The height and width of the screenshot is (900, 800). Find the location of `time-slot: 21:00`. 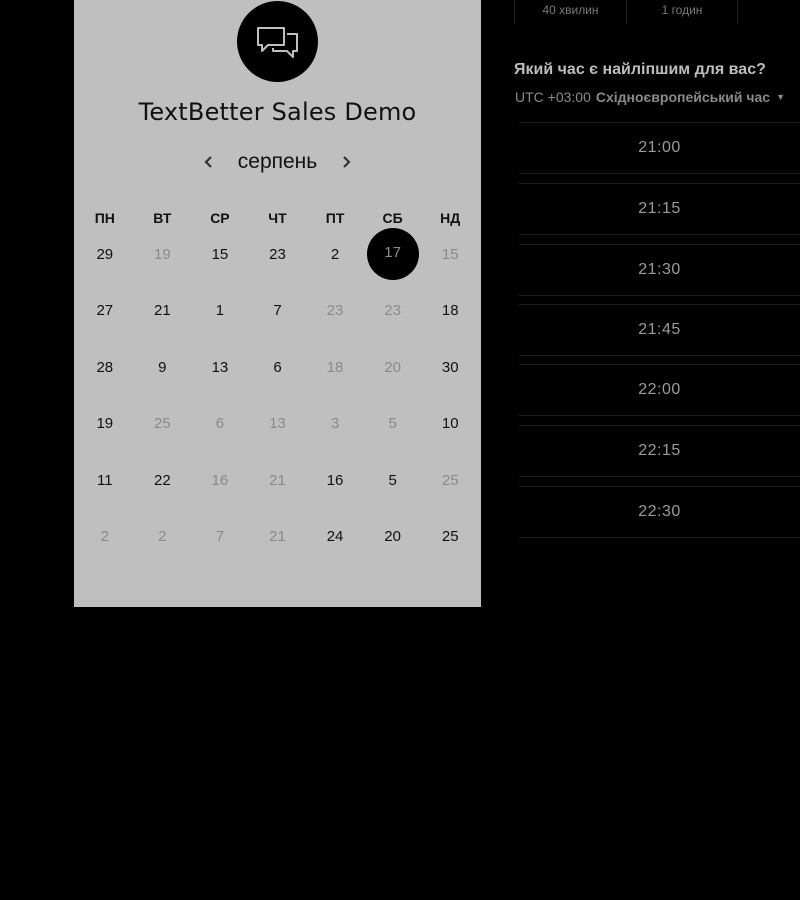

time-slot: 21:00 is located at coordinates (659, 148).